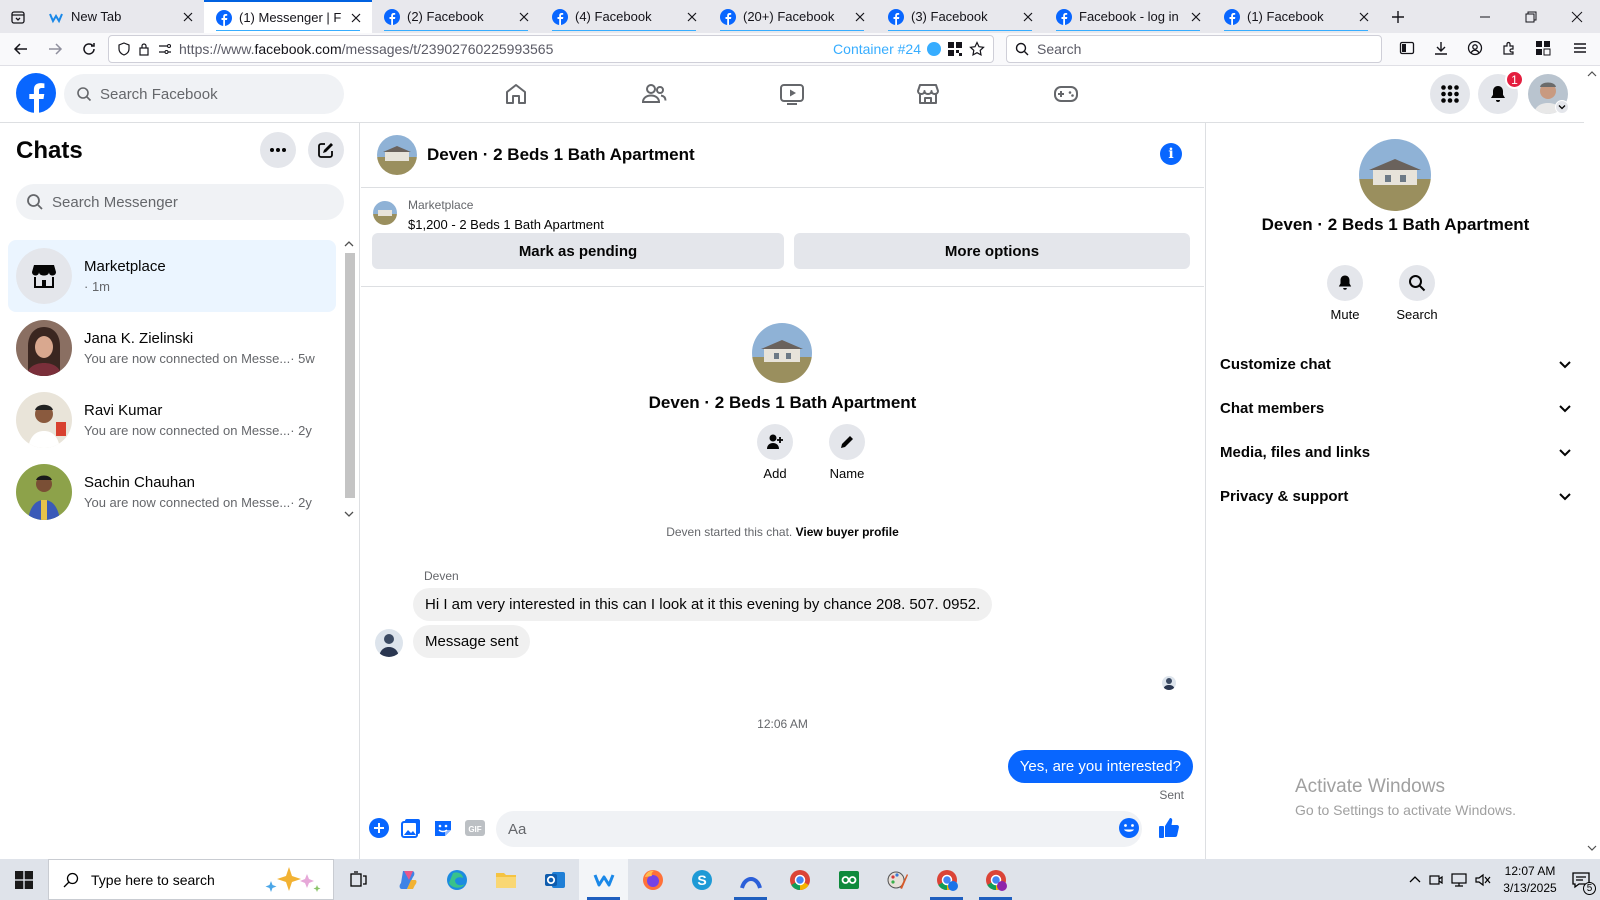 The width and height of the screenshot is (1600, 900). What do you see at coordinates (350, 375) in the screenshot?
I see `scrollbar-thumb` at bounding box center [350, 375].